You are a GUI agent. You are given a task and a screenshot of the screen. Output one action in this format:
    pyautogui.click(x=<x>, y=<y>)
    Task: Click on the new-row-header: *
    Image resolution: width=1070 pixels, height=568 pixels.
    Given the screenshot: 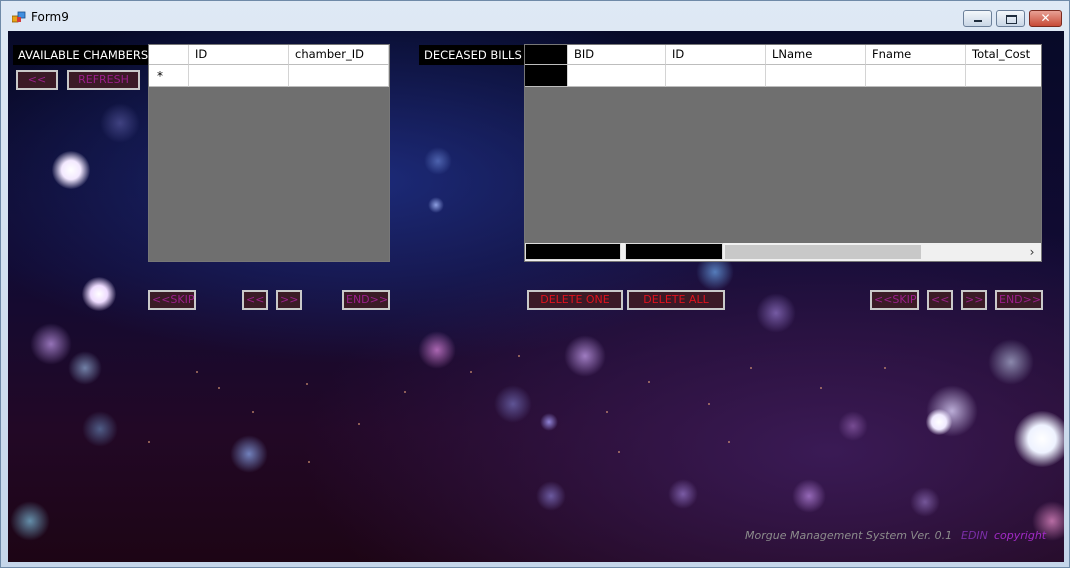 What is the action you would take?
    pyautogui.click(x=169, y=76)
    